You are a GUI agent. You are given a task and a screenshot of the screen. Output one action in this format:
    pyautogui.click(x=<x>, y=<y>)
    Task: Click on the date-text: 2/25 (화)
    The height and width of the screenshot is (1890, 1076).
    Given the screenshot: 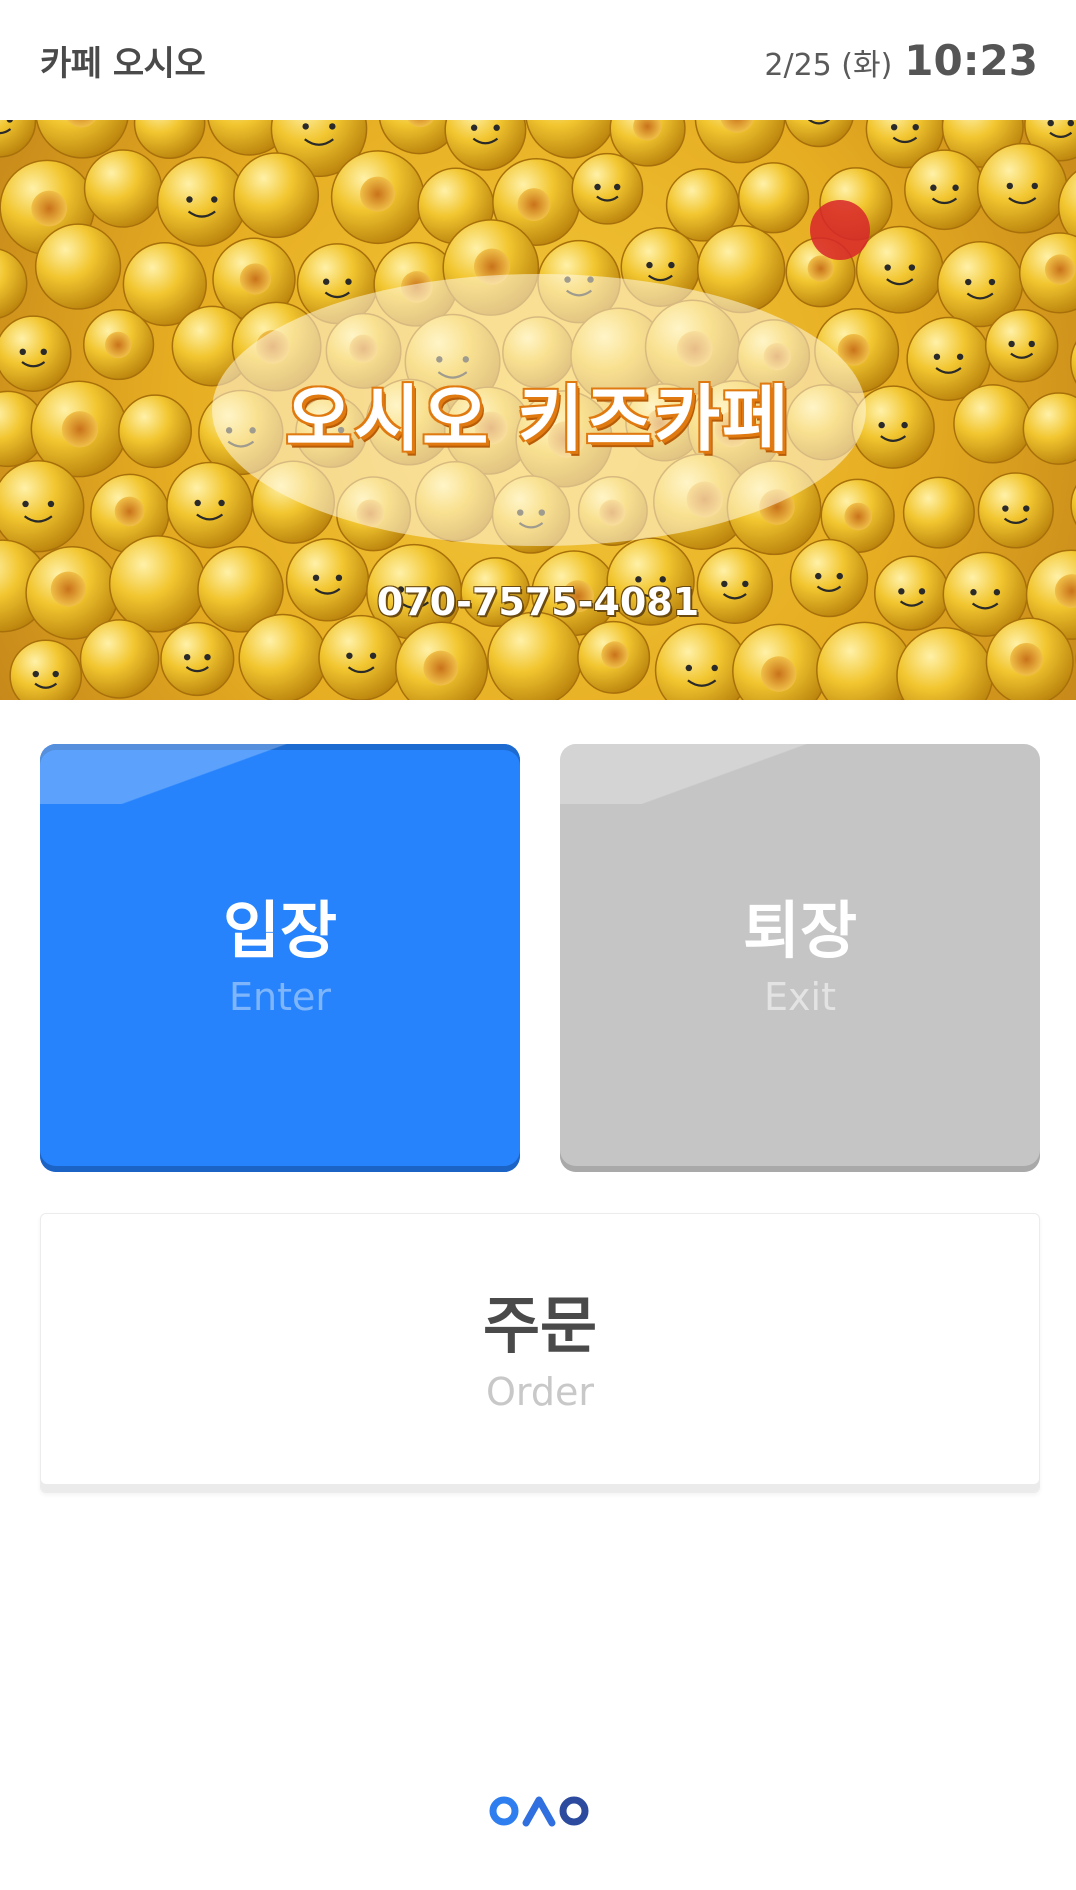 What is the action you would take?
    pyautogui.click(x=828, y=65)
    